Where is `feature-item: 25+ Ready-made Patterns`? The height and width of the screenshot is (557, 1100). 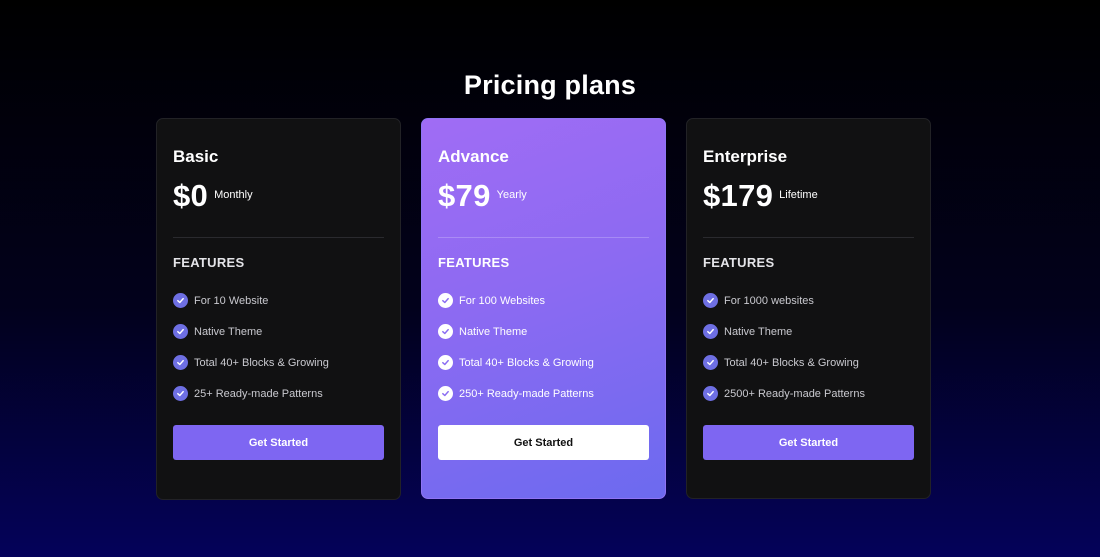 feature-item: 25+ Ready-made Patterns is located at coordinates (278, 393).